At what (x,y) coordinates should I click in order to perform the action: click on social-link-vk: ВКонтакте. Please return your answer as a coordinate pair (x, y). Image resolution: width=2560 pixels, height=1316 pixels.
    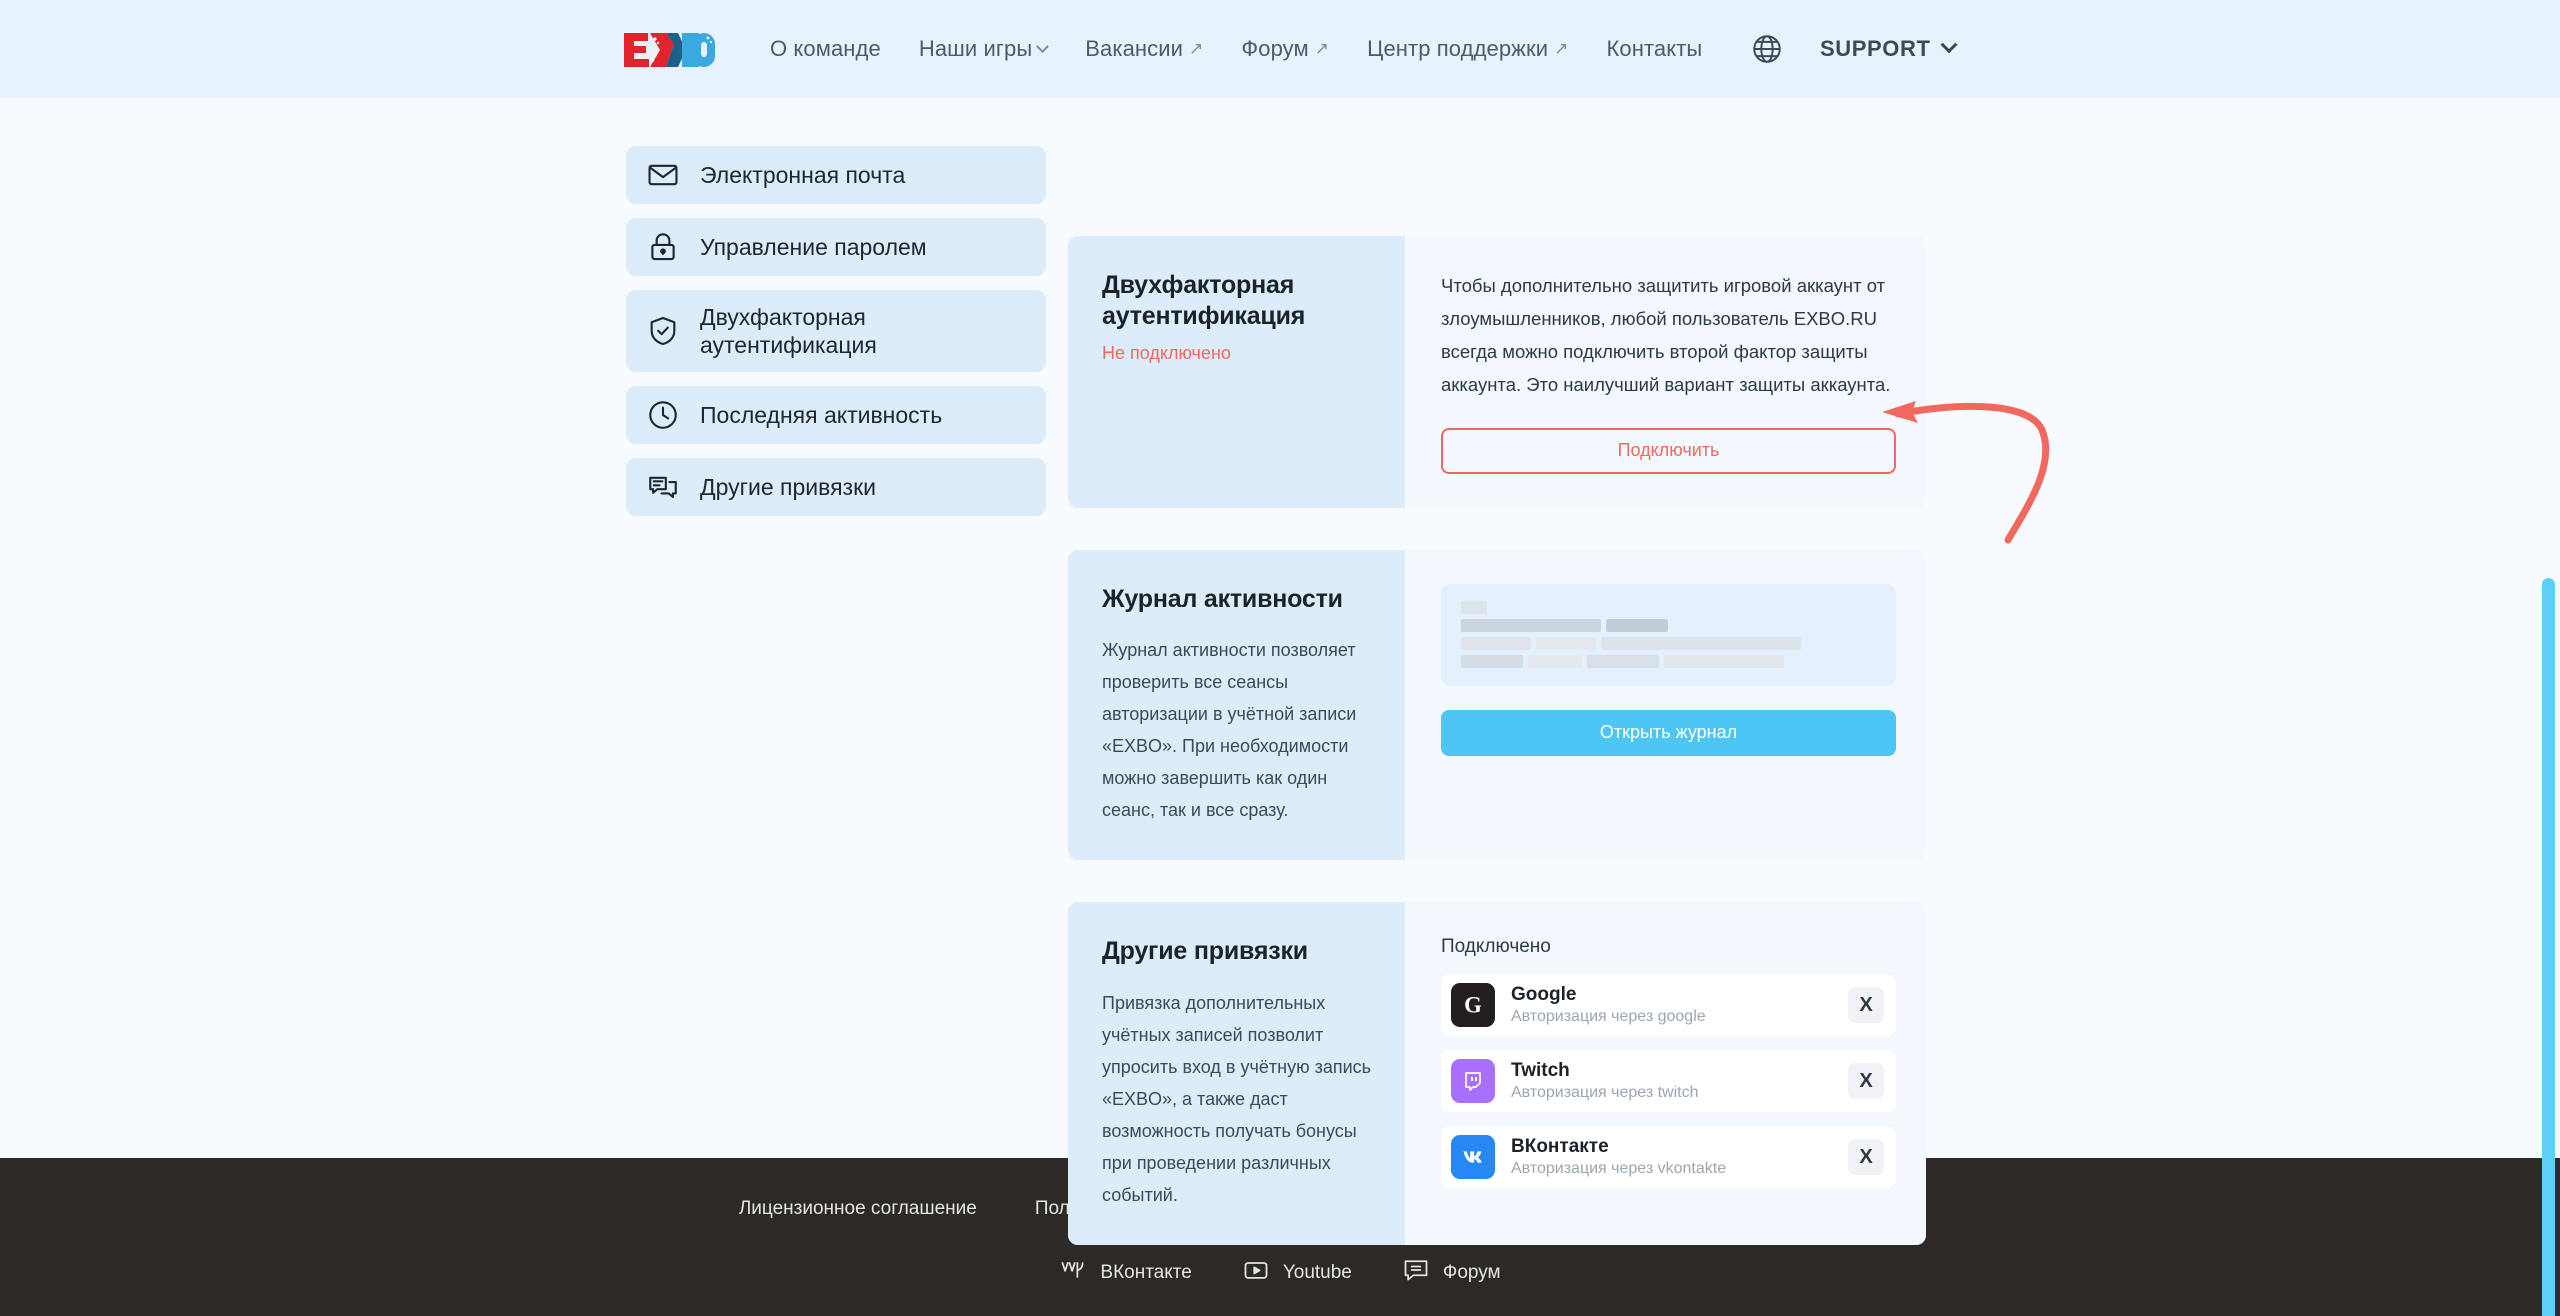
    Looking at the image, I should click on (1125, 1272).